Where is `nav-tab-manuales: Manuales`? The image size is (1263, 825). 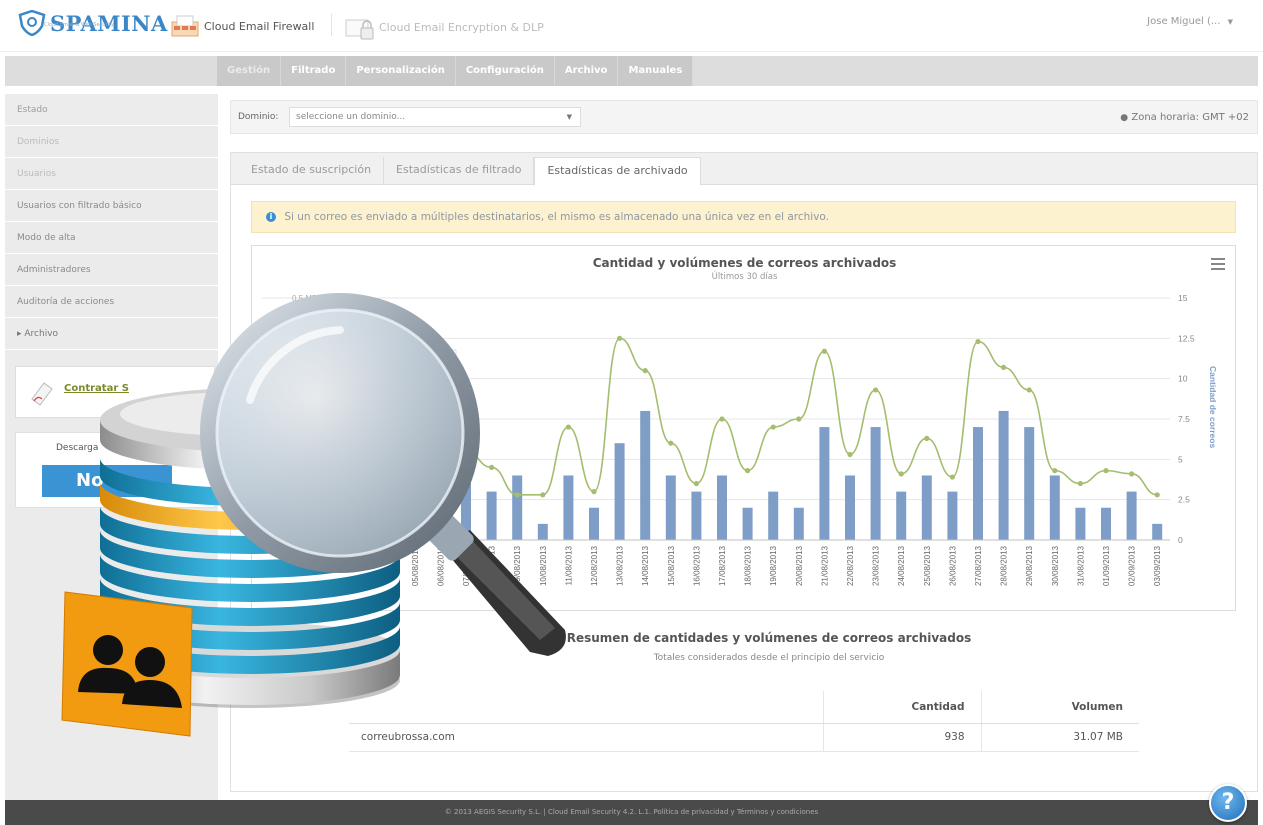
nav-tab-manuales: Manuales is located at coordinates (656, 71).